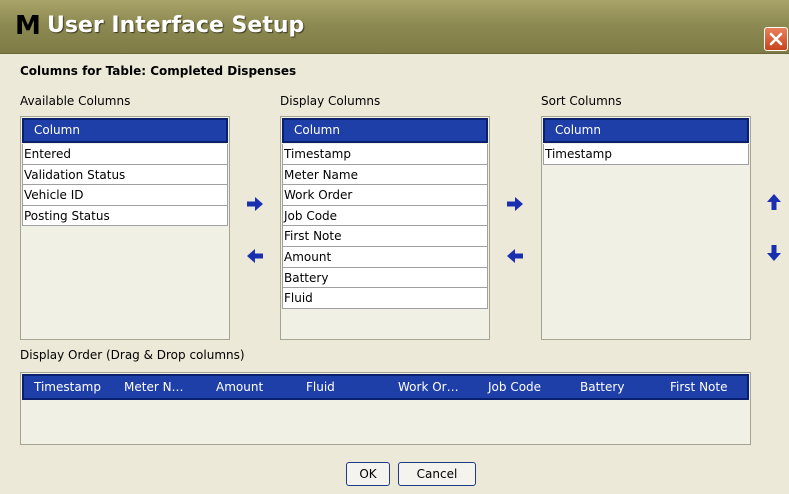 The width and height of the screenshot is (789, 494). What do you see at coordinates (75, 101) in the screenshot?
I see `available-columns-label: Available Columns` at bounding box center [75, 101].